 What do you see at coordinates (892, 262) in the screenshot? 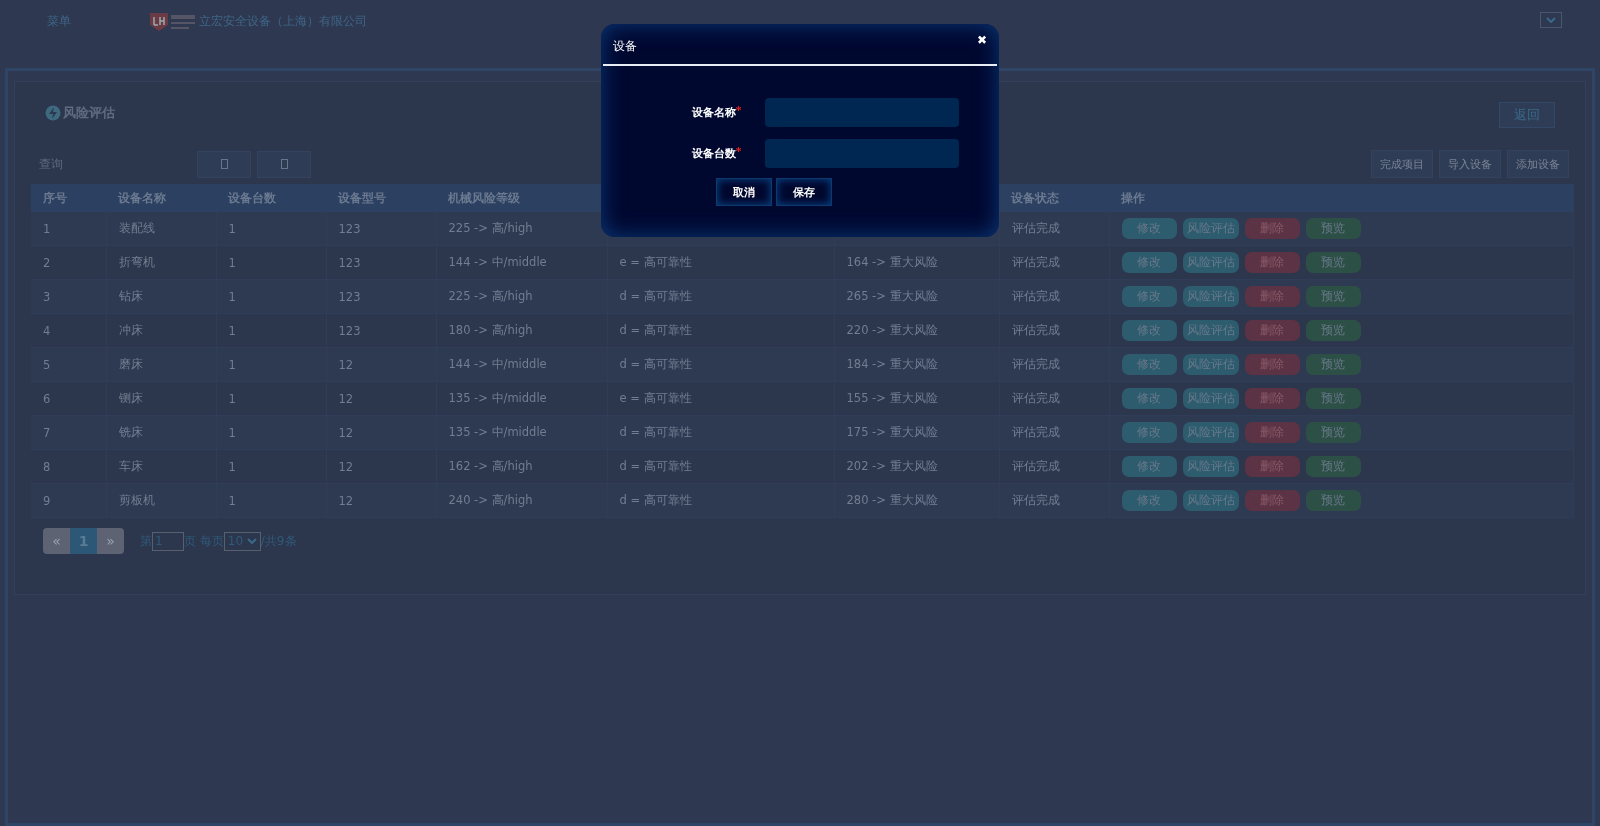
I see `table-cell: 164 -> 重大风险` at bounding box center [892, 262].